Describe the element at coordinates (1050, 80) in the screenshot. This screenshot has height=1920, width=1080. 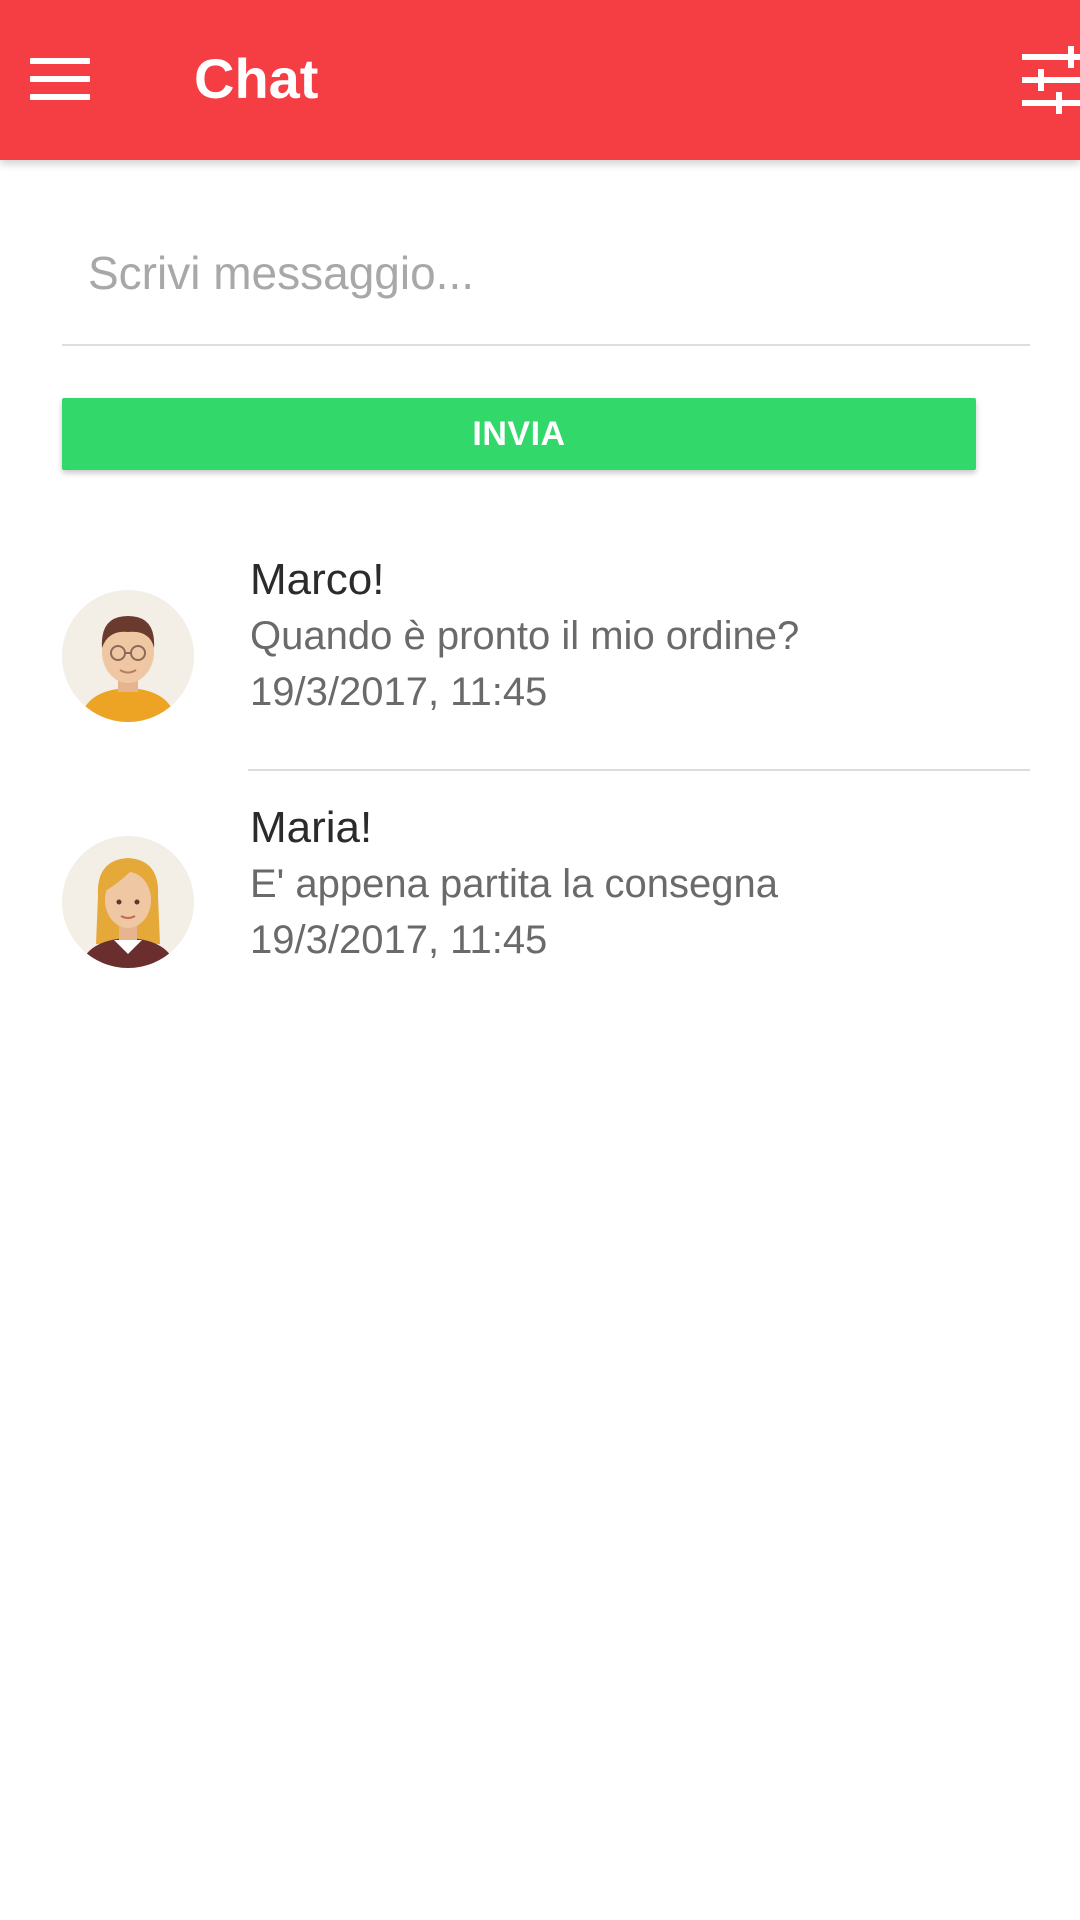
I see `sliders-icon` at that location.